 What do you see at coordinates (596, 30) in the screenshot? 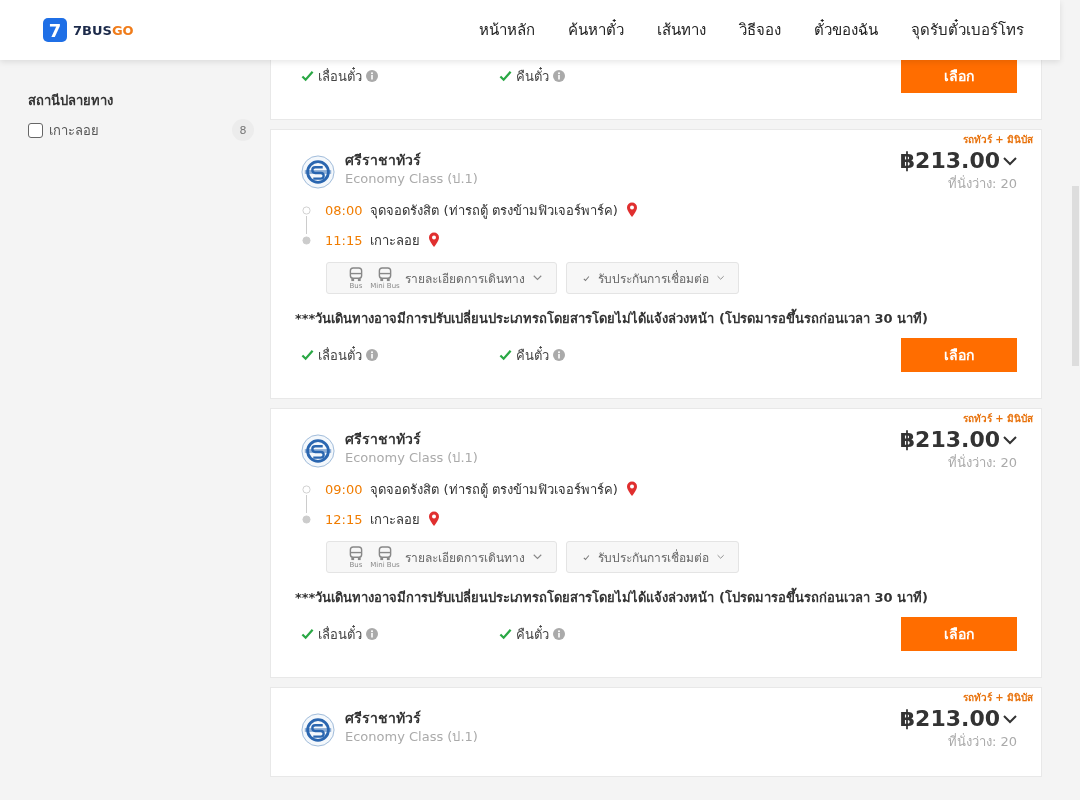
I see `nav-link: ค้นหาตั๋ว` at bounding box center [596, 30].